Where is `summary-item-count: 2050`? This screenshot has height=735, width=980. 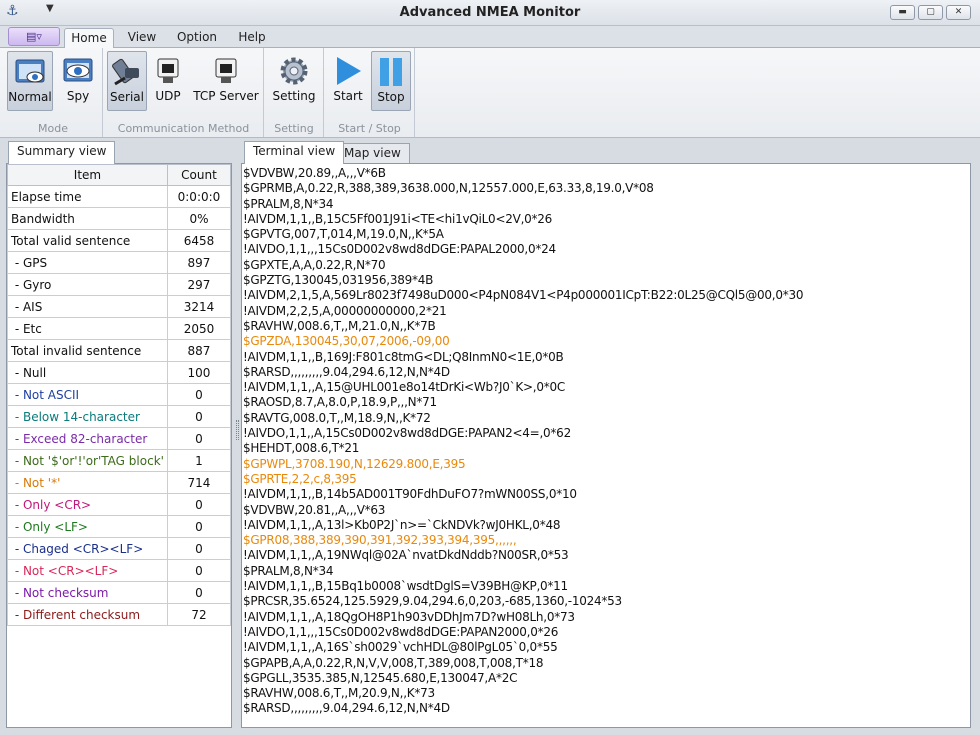 summary-item-count: 2050 is located at coordinates (199, 328).